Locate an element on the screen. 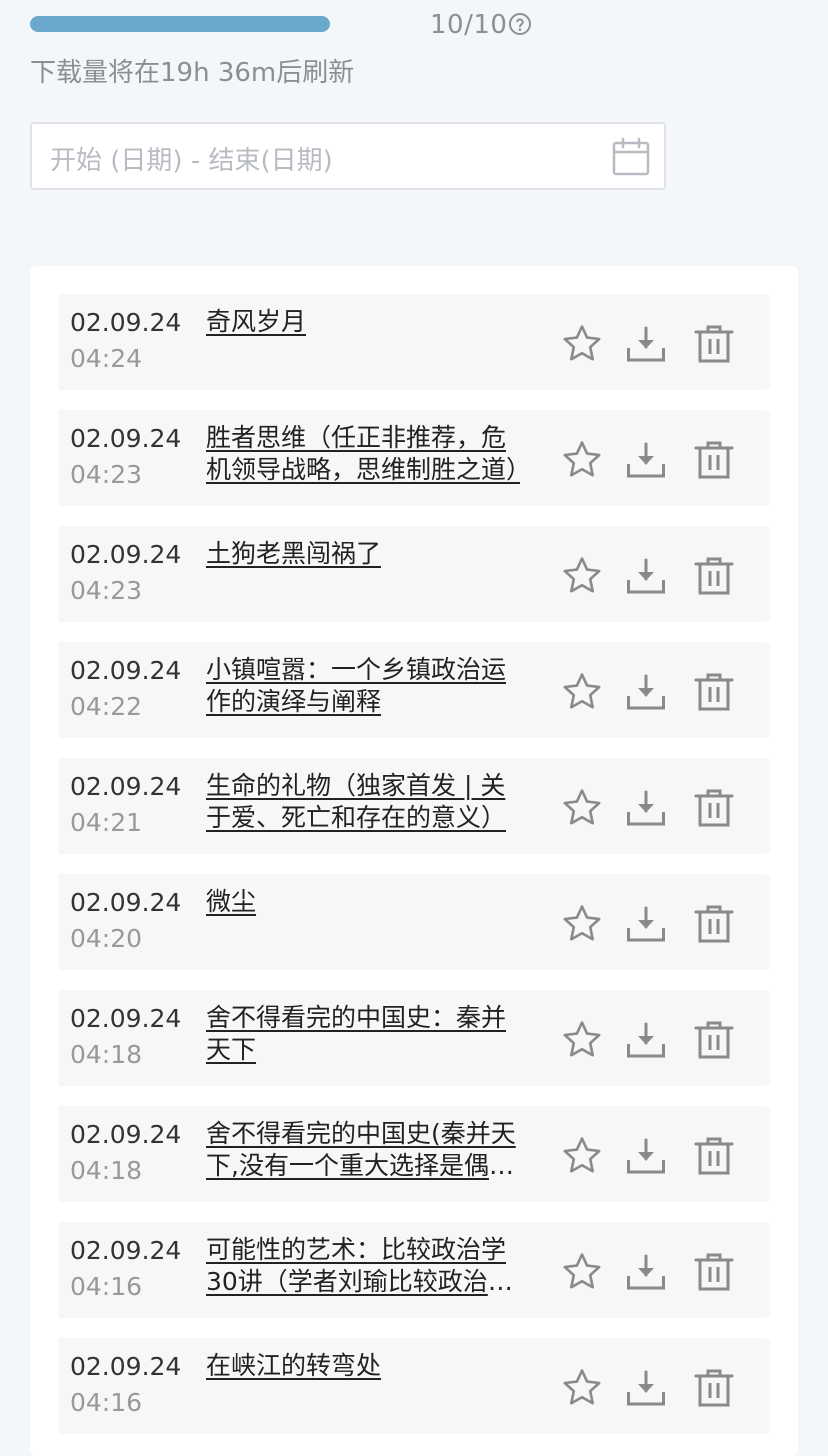  list-item: 02.09.24 04:23 土狗老黑闯祸了 is located at coordinates (414, 574).